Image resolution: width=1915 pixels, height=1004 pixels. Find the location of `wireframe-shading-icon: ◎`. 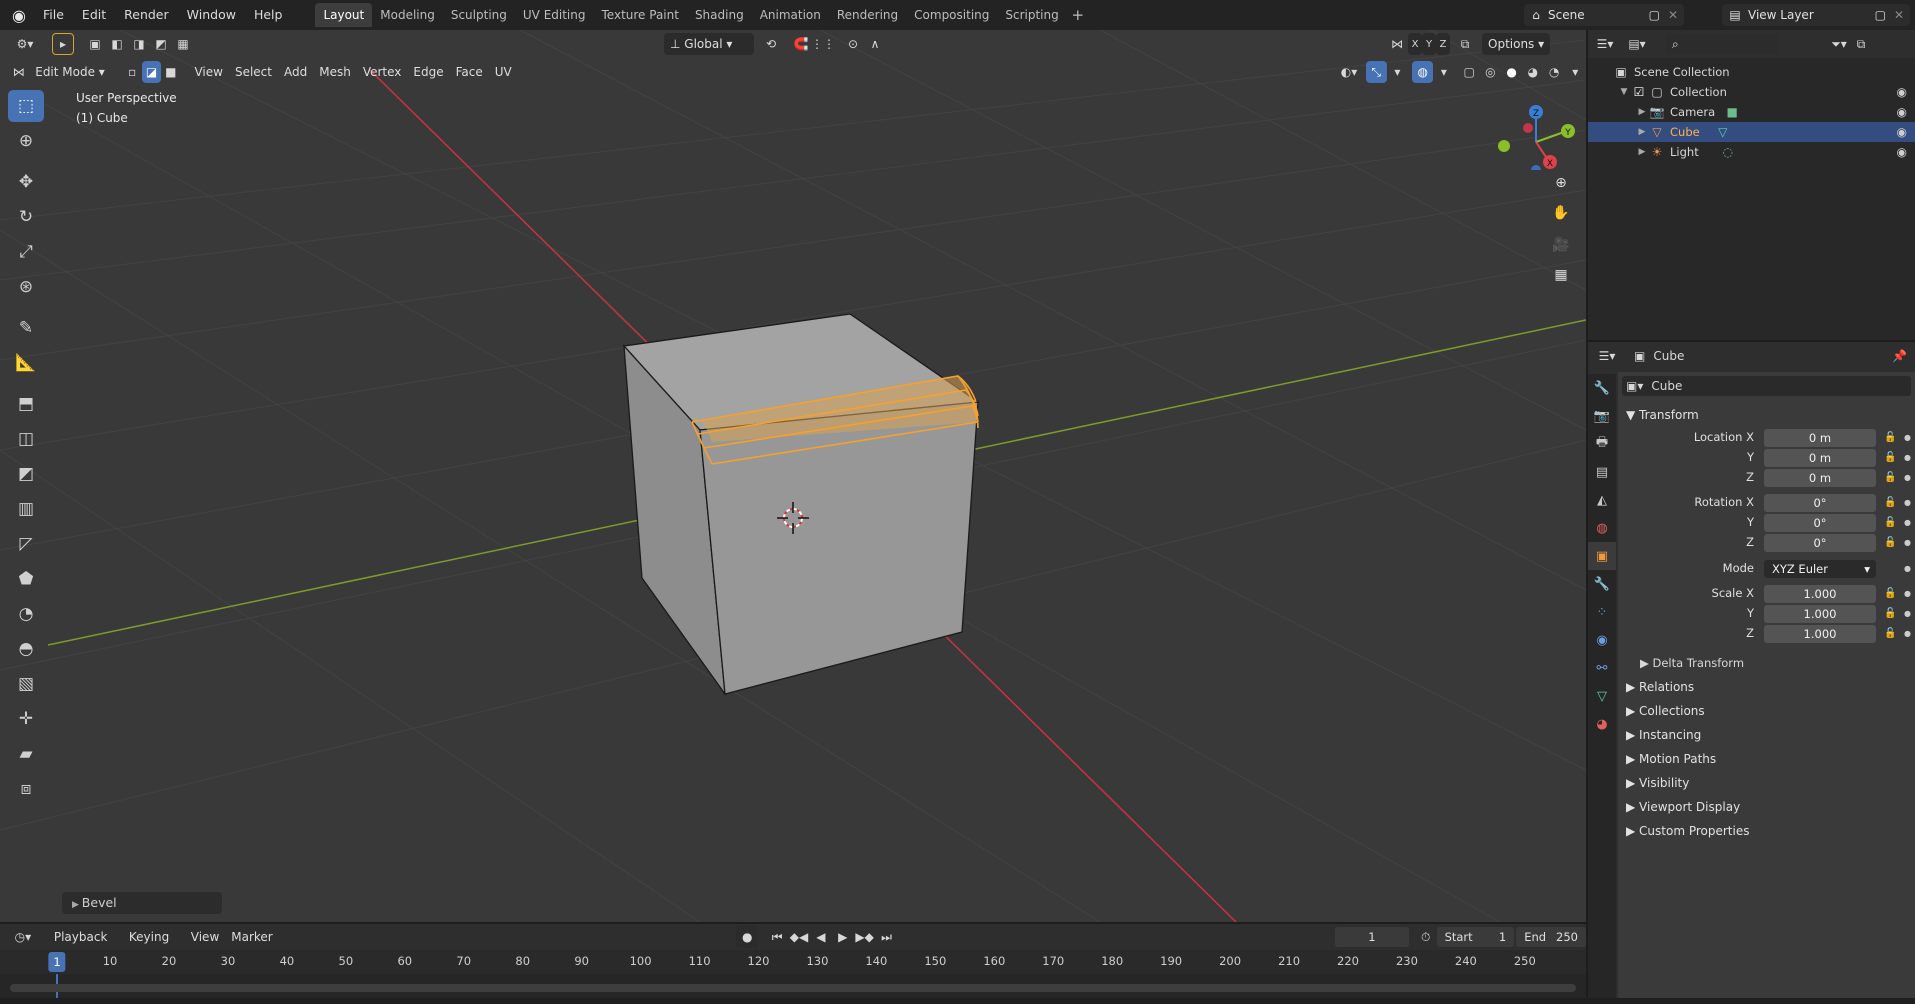

wireframe-shading-icon: ◎ is located at coordinates (1490, 72).